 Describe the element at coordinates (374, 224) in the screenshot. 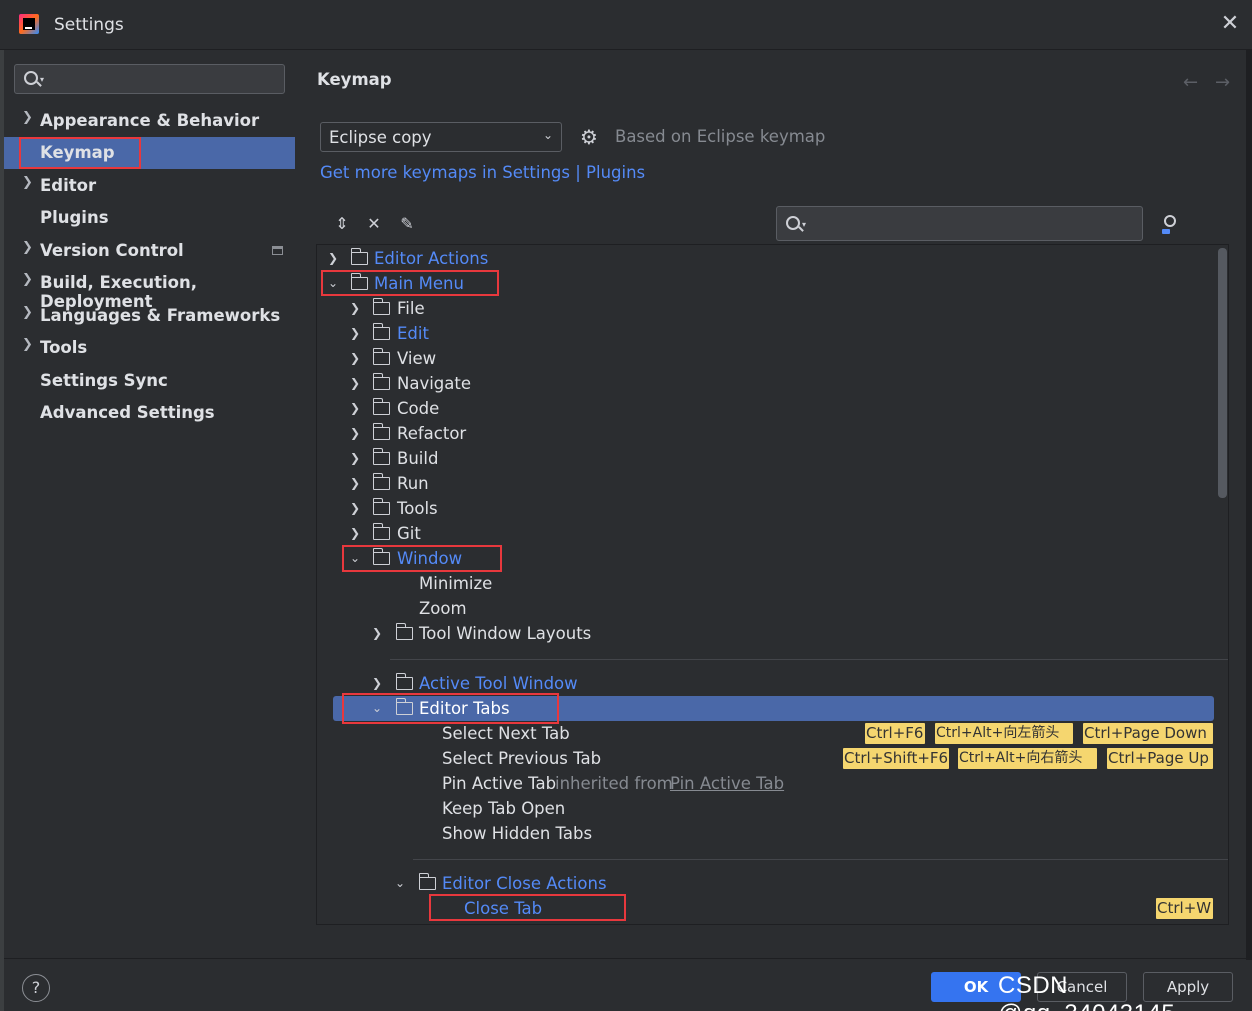

I see `collapse-all-icon: ✕` at that location.